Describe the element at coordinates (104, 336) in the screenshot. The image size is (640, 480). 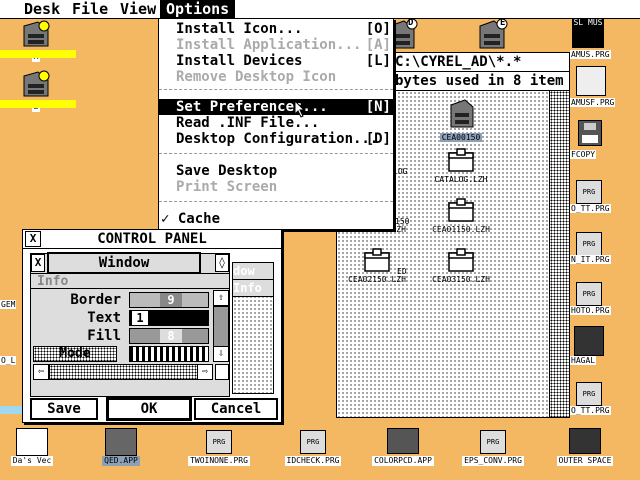
I see `fill-label: Fill` at that location.